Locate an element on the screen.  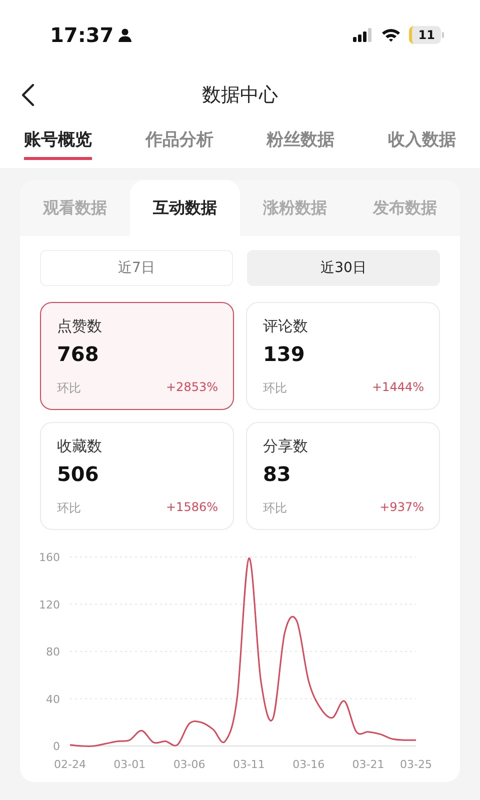
battery-icon: 11 is located at coordinates (426, 35).